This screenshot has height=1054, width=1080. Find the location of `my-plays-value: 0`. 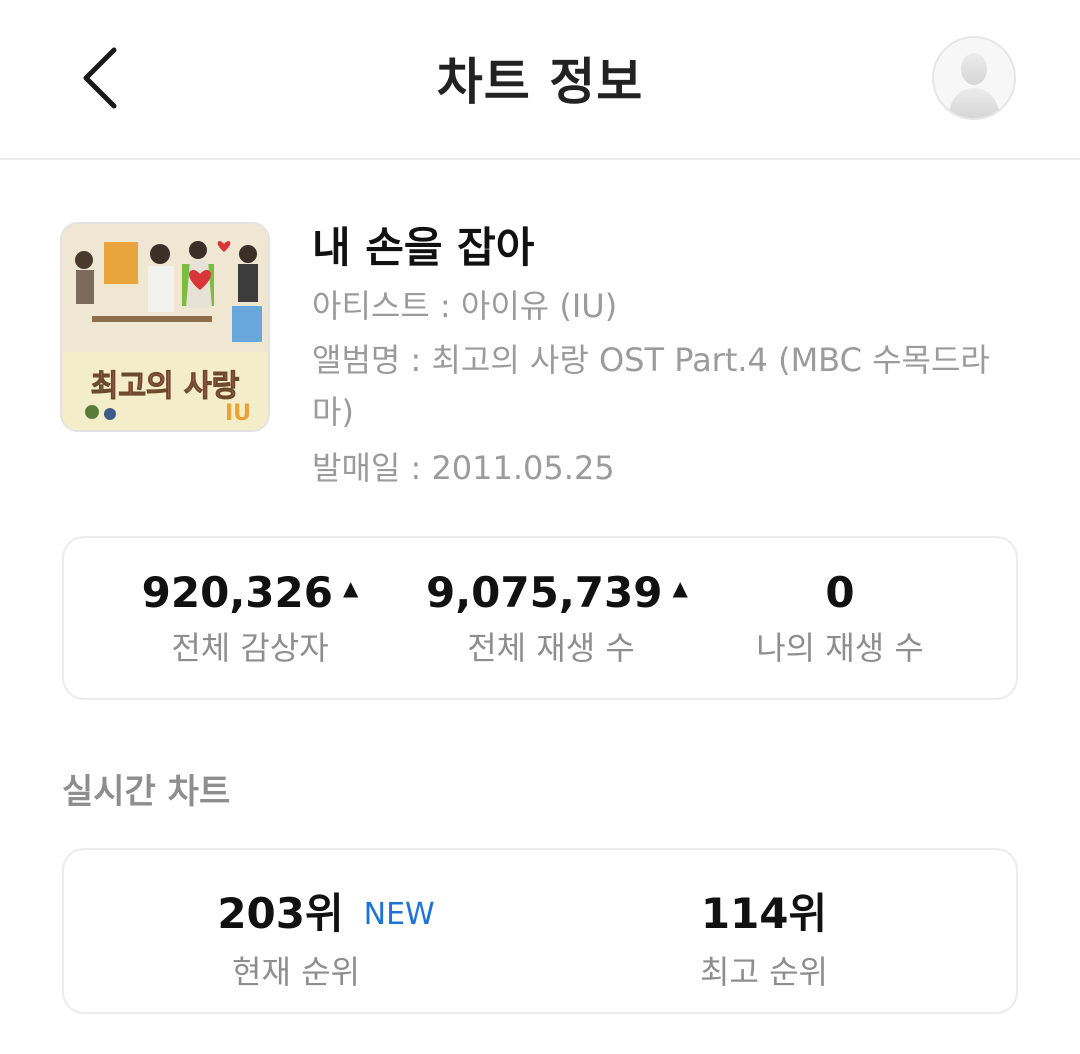

my-plays-value: 0 is located at coordinates (840, 592).